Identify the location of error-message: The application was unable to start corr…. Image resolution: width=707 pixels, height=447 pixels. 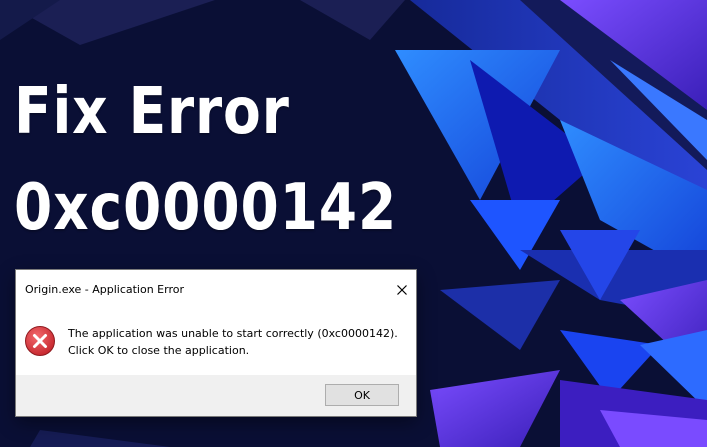
(233, 342).